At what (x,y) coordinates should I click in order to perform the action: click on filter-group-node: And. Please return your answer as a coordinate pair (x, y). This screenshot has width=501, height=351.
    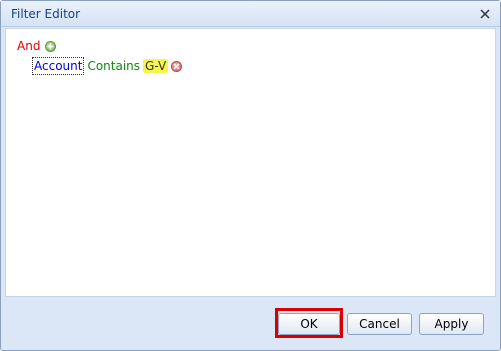
    Looking at the image, I should click on (37, 46).